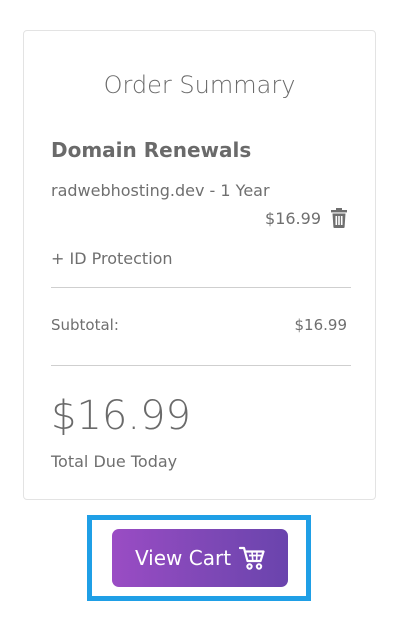 The image size is (400, 620). I want to click on subtotal-label: Subtotal:, so click(85, 325).